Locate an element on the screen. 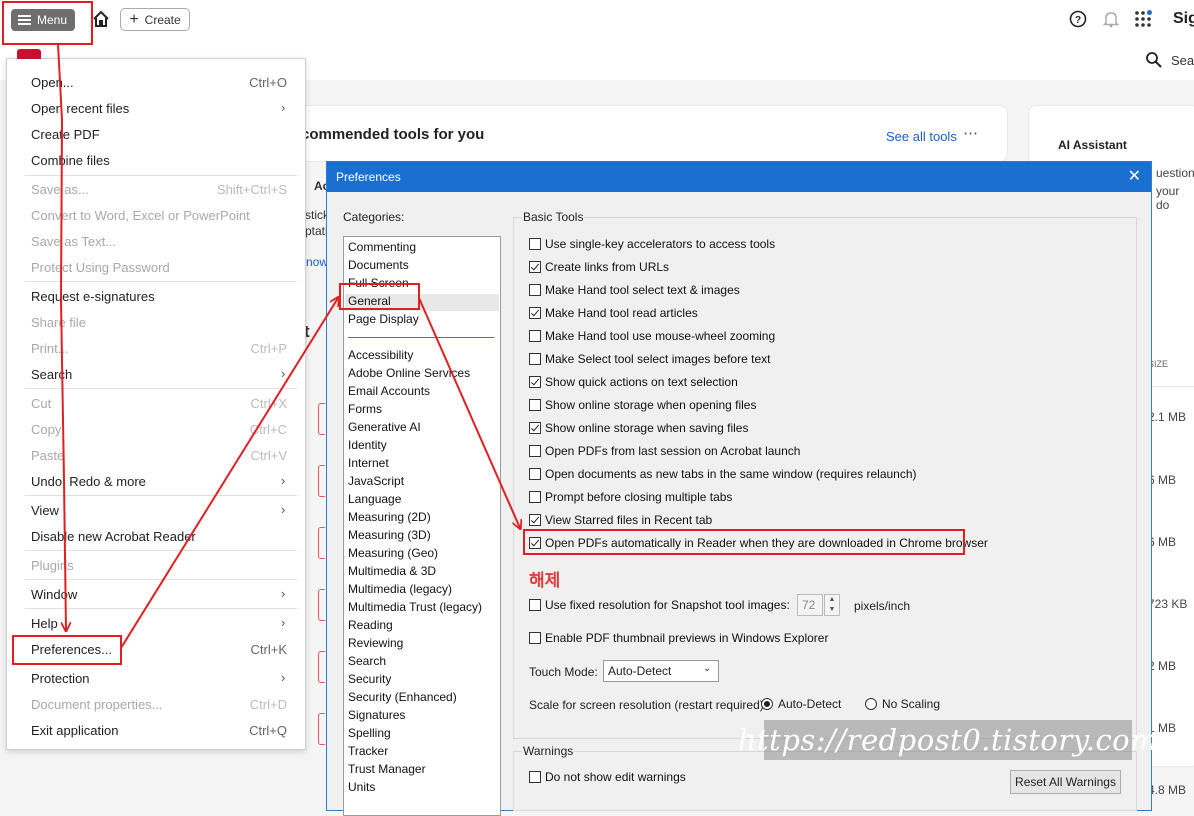 The height and width of the screenshot is (816, 1194). category-item: Documents is located at coordinates (378, 265).